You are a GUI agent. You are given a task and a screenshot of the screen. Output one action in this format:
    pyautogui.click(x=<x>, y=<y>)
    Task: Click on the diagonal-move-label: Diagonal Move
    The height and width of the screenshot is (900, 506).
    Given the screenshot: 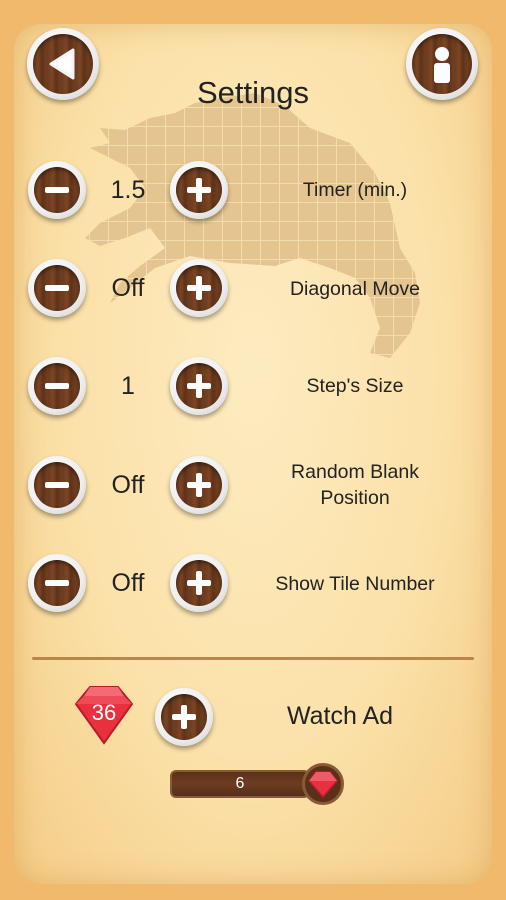 What is the action you would take?
    pyautogui.click(x=355, y=289)
    